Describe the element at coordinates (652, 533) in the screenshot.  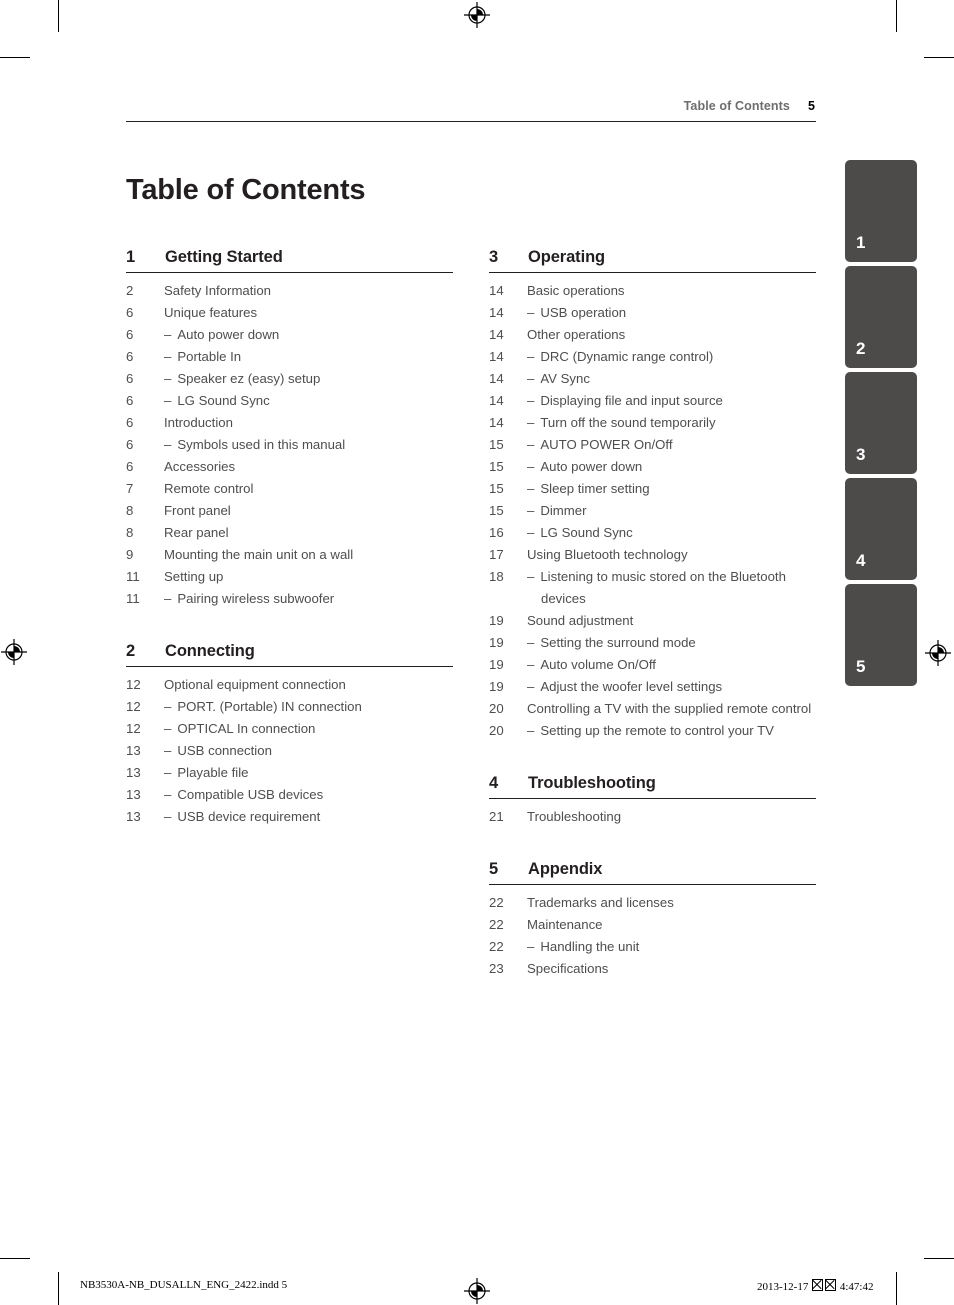
I see `toc-entry: 16 – LG Sound Sync` at that location.